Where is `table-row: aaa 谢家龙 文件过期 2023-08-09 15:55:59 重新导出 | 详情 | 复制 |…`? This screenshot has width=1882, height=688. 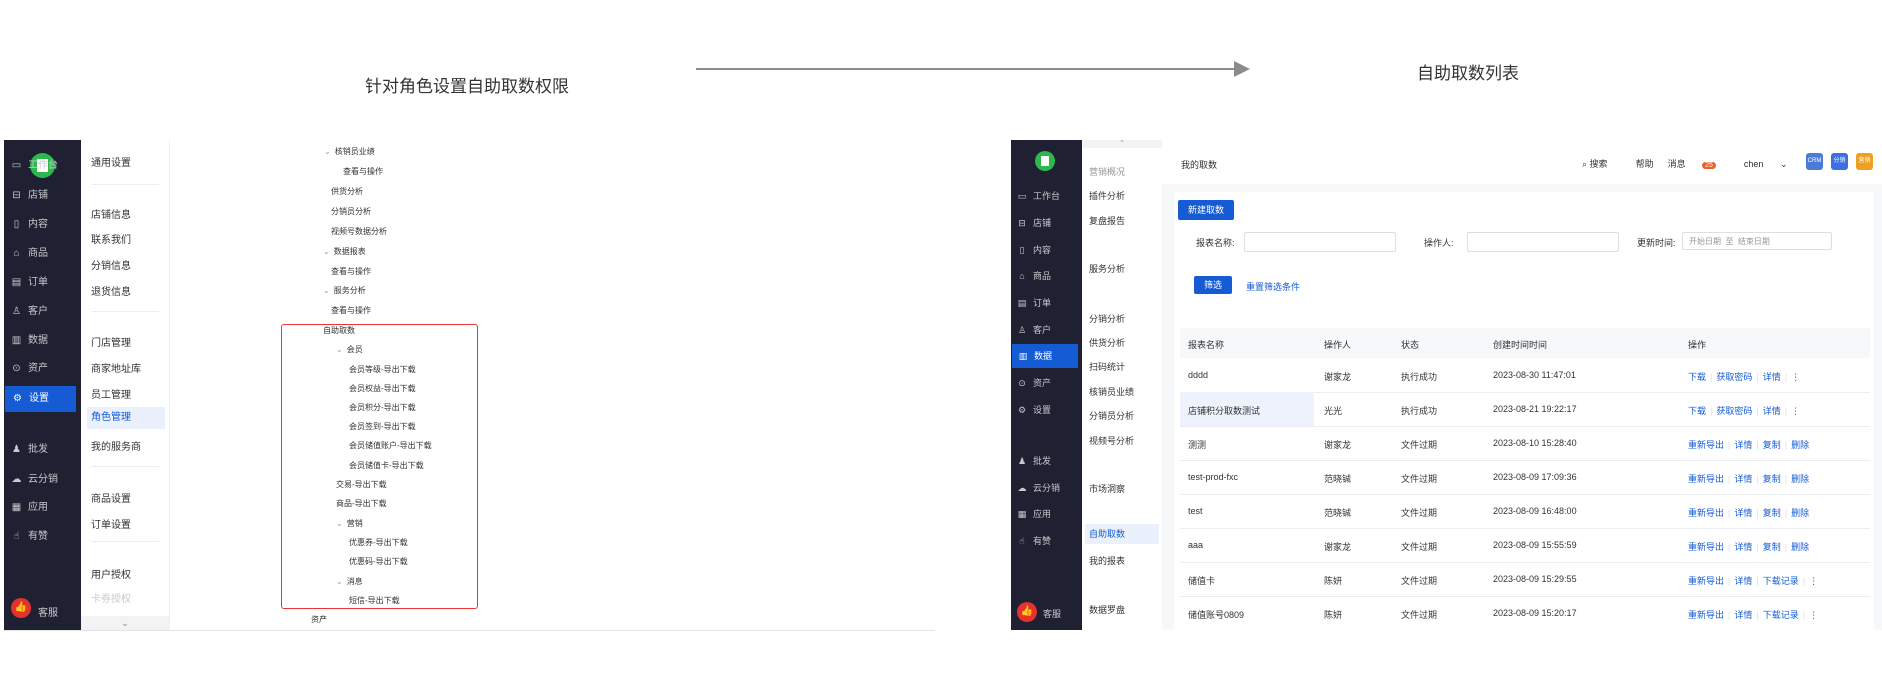
table-row: aaa 谢家龙 文件过期 2023-08-09 15:55:59 重新导出 | 详情 | 复制 |… is located at coordinates (1525, 545).